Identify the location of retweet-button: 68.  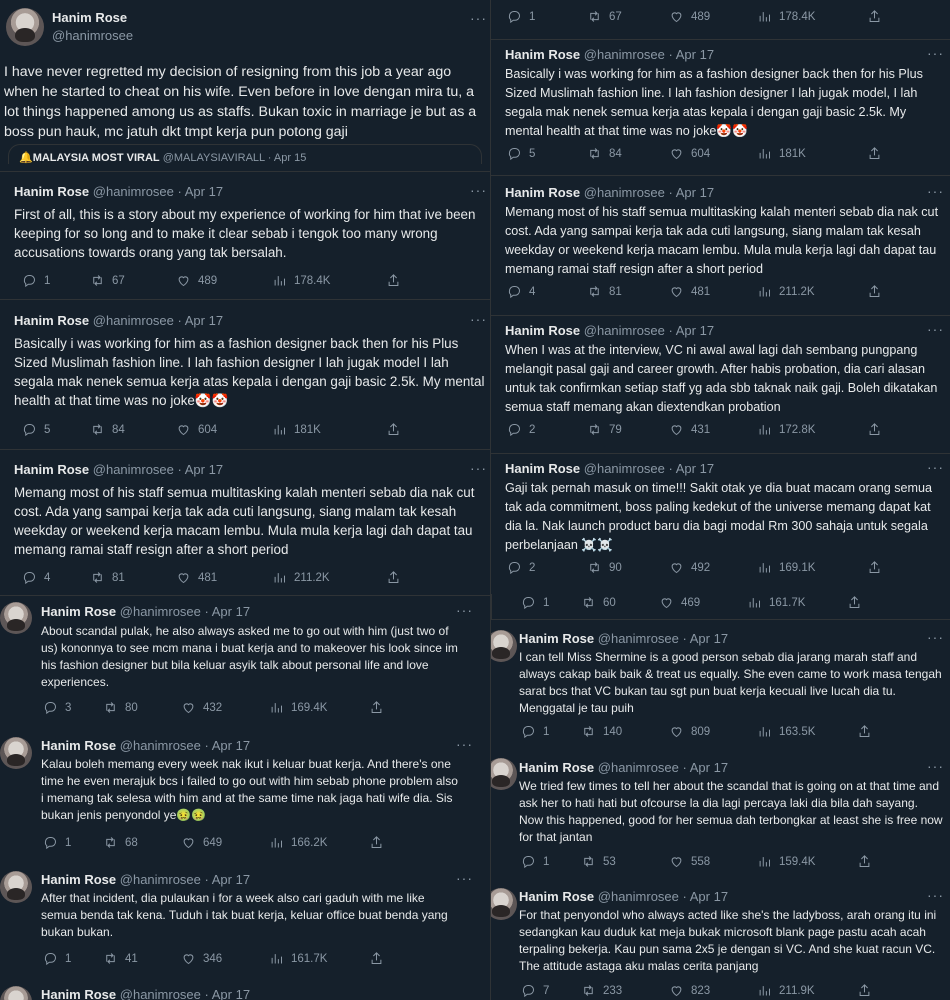
(142, 842).